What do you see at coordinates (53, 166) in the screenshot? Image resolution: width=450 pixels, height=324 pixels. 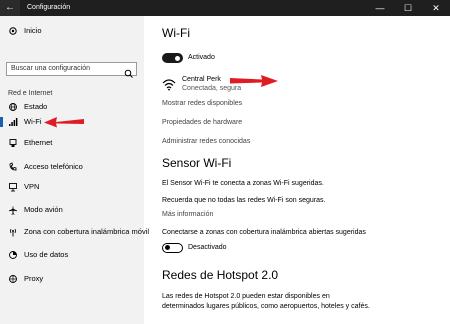 I see `sidebar-item-label: Acceso telefónico` at bounding box center [53, 166].